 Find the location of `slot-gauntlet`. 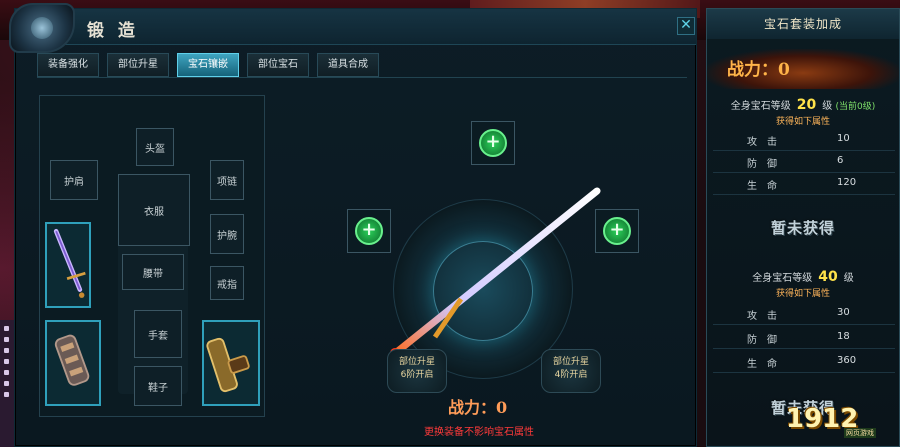

slot-gauntlet is located at coordinates (73, 363).